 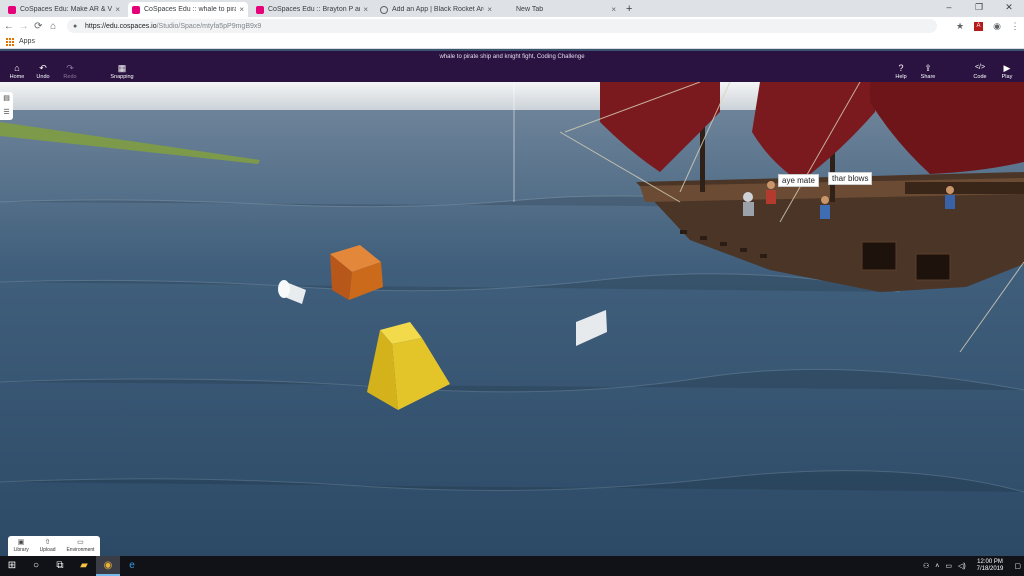 I want to click on environment-button: ▭ Environment, so click(x=80, y=546).